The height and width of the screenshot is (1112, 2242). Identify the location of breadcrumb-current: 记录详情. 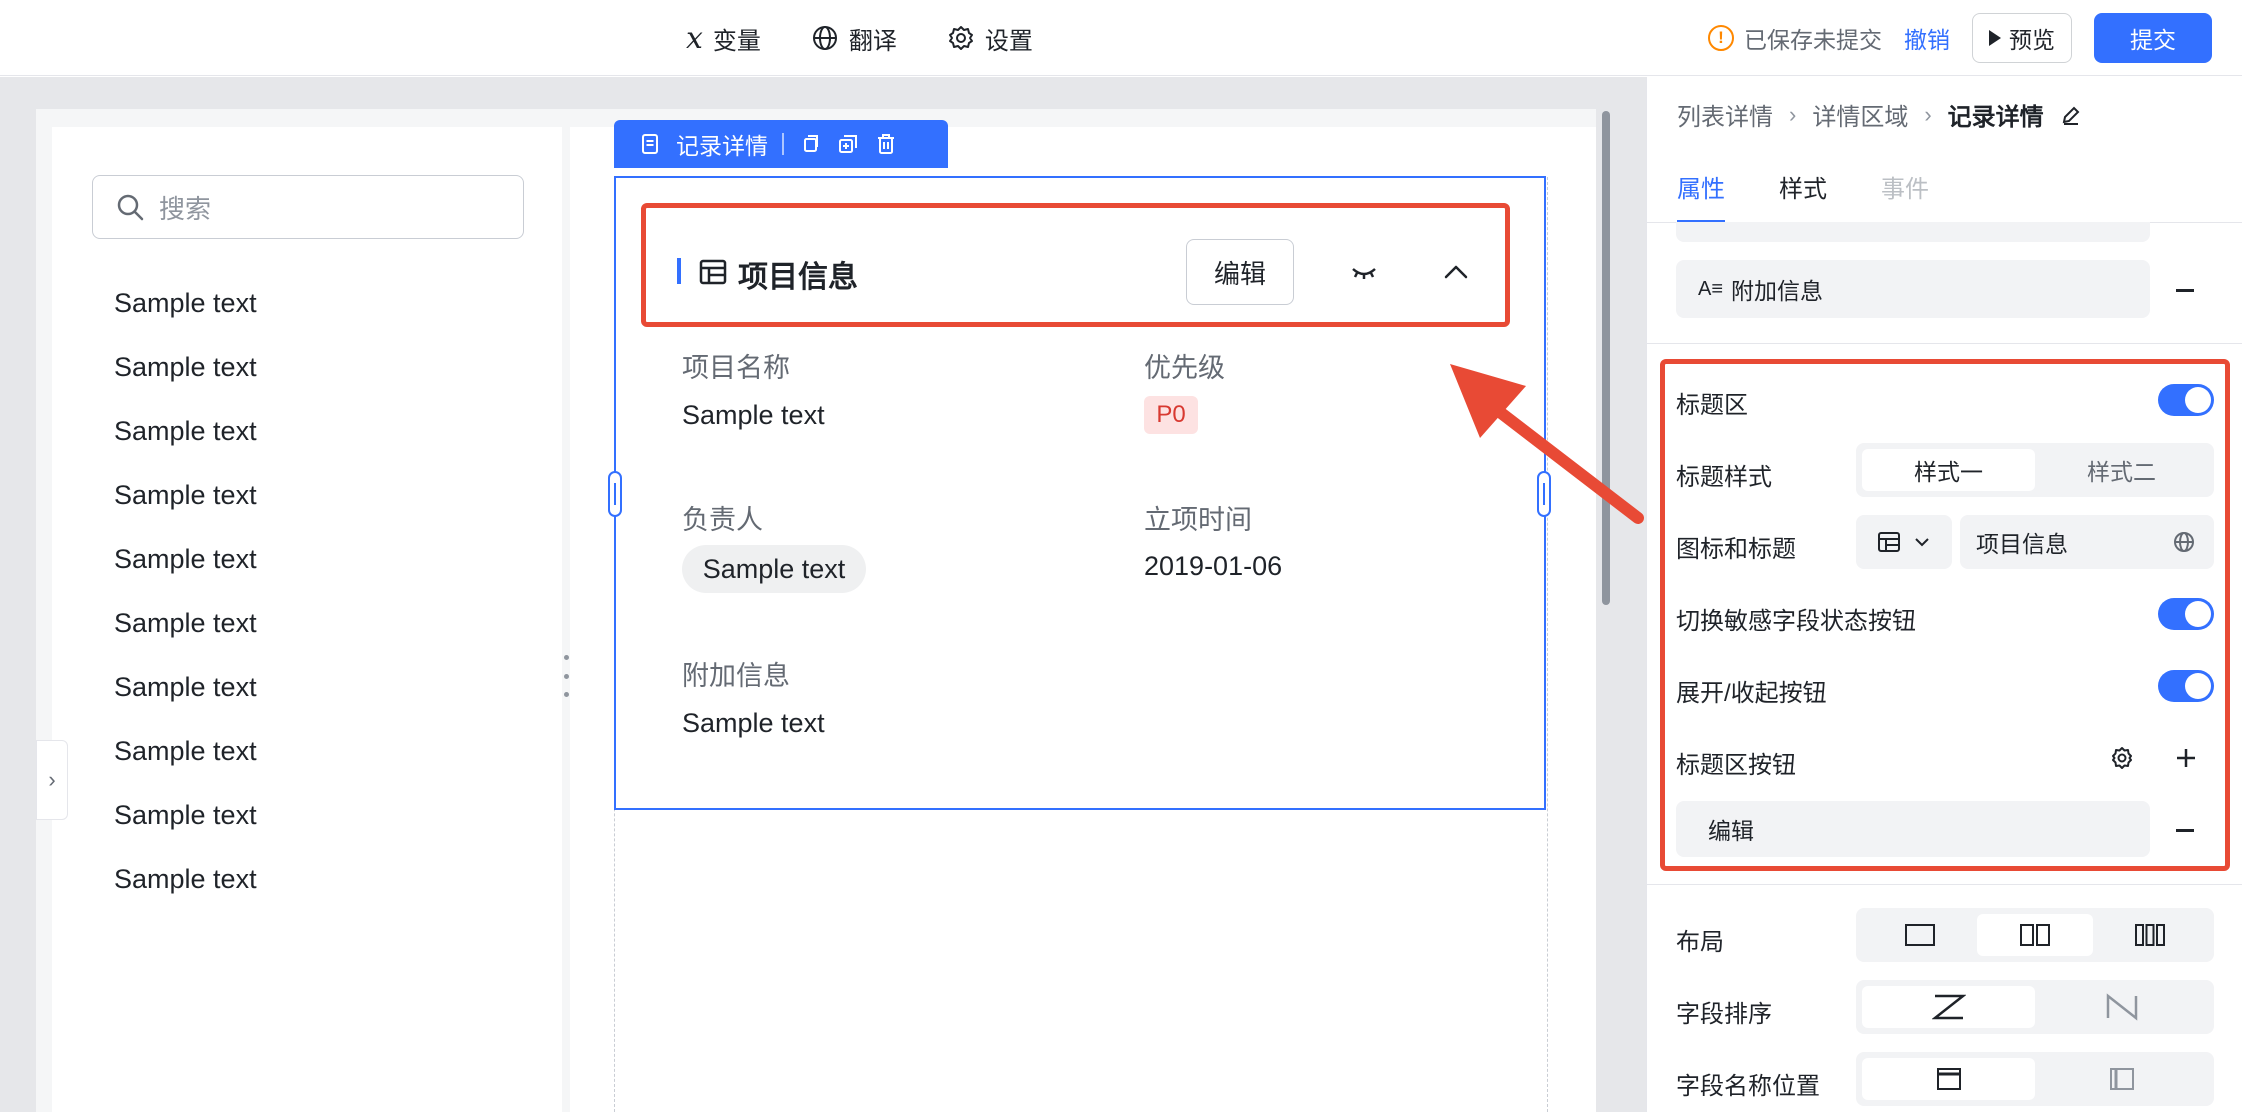
(1995, 117).